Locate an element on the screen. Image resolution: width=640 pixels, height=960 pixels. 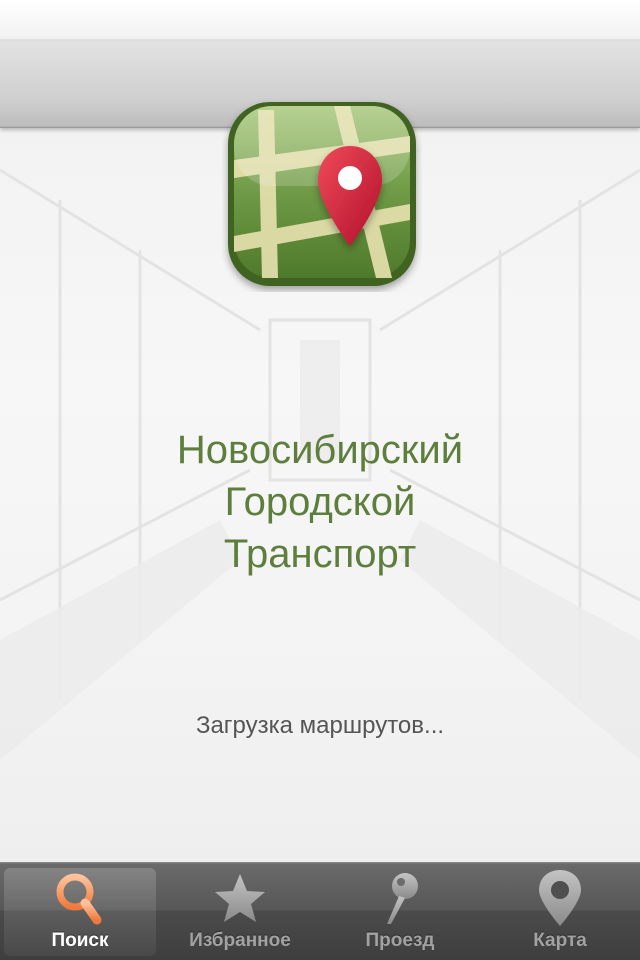
app-title-line-2: Городской is located at coordinates (320, 502).